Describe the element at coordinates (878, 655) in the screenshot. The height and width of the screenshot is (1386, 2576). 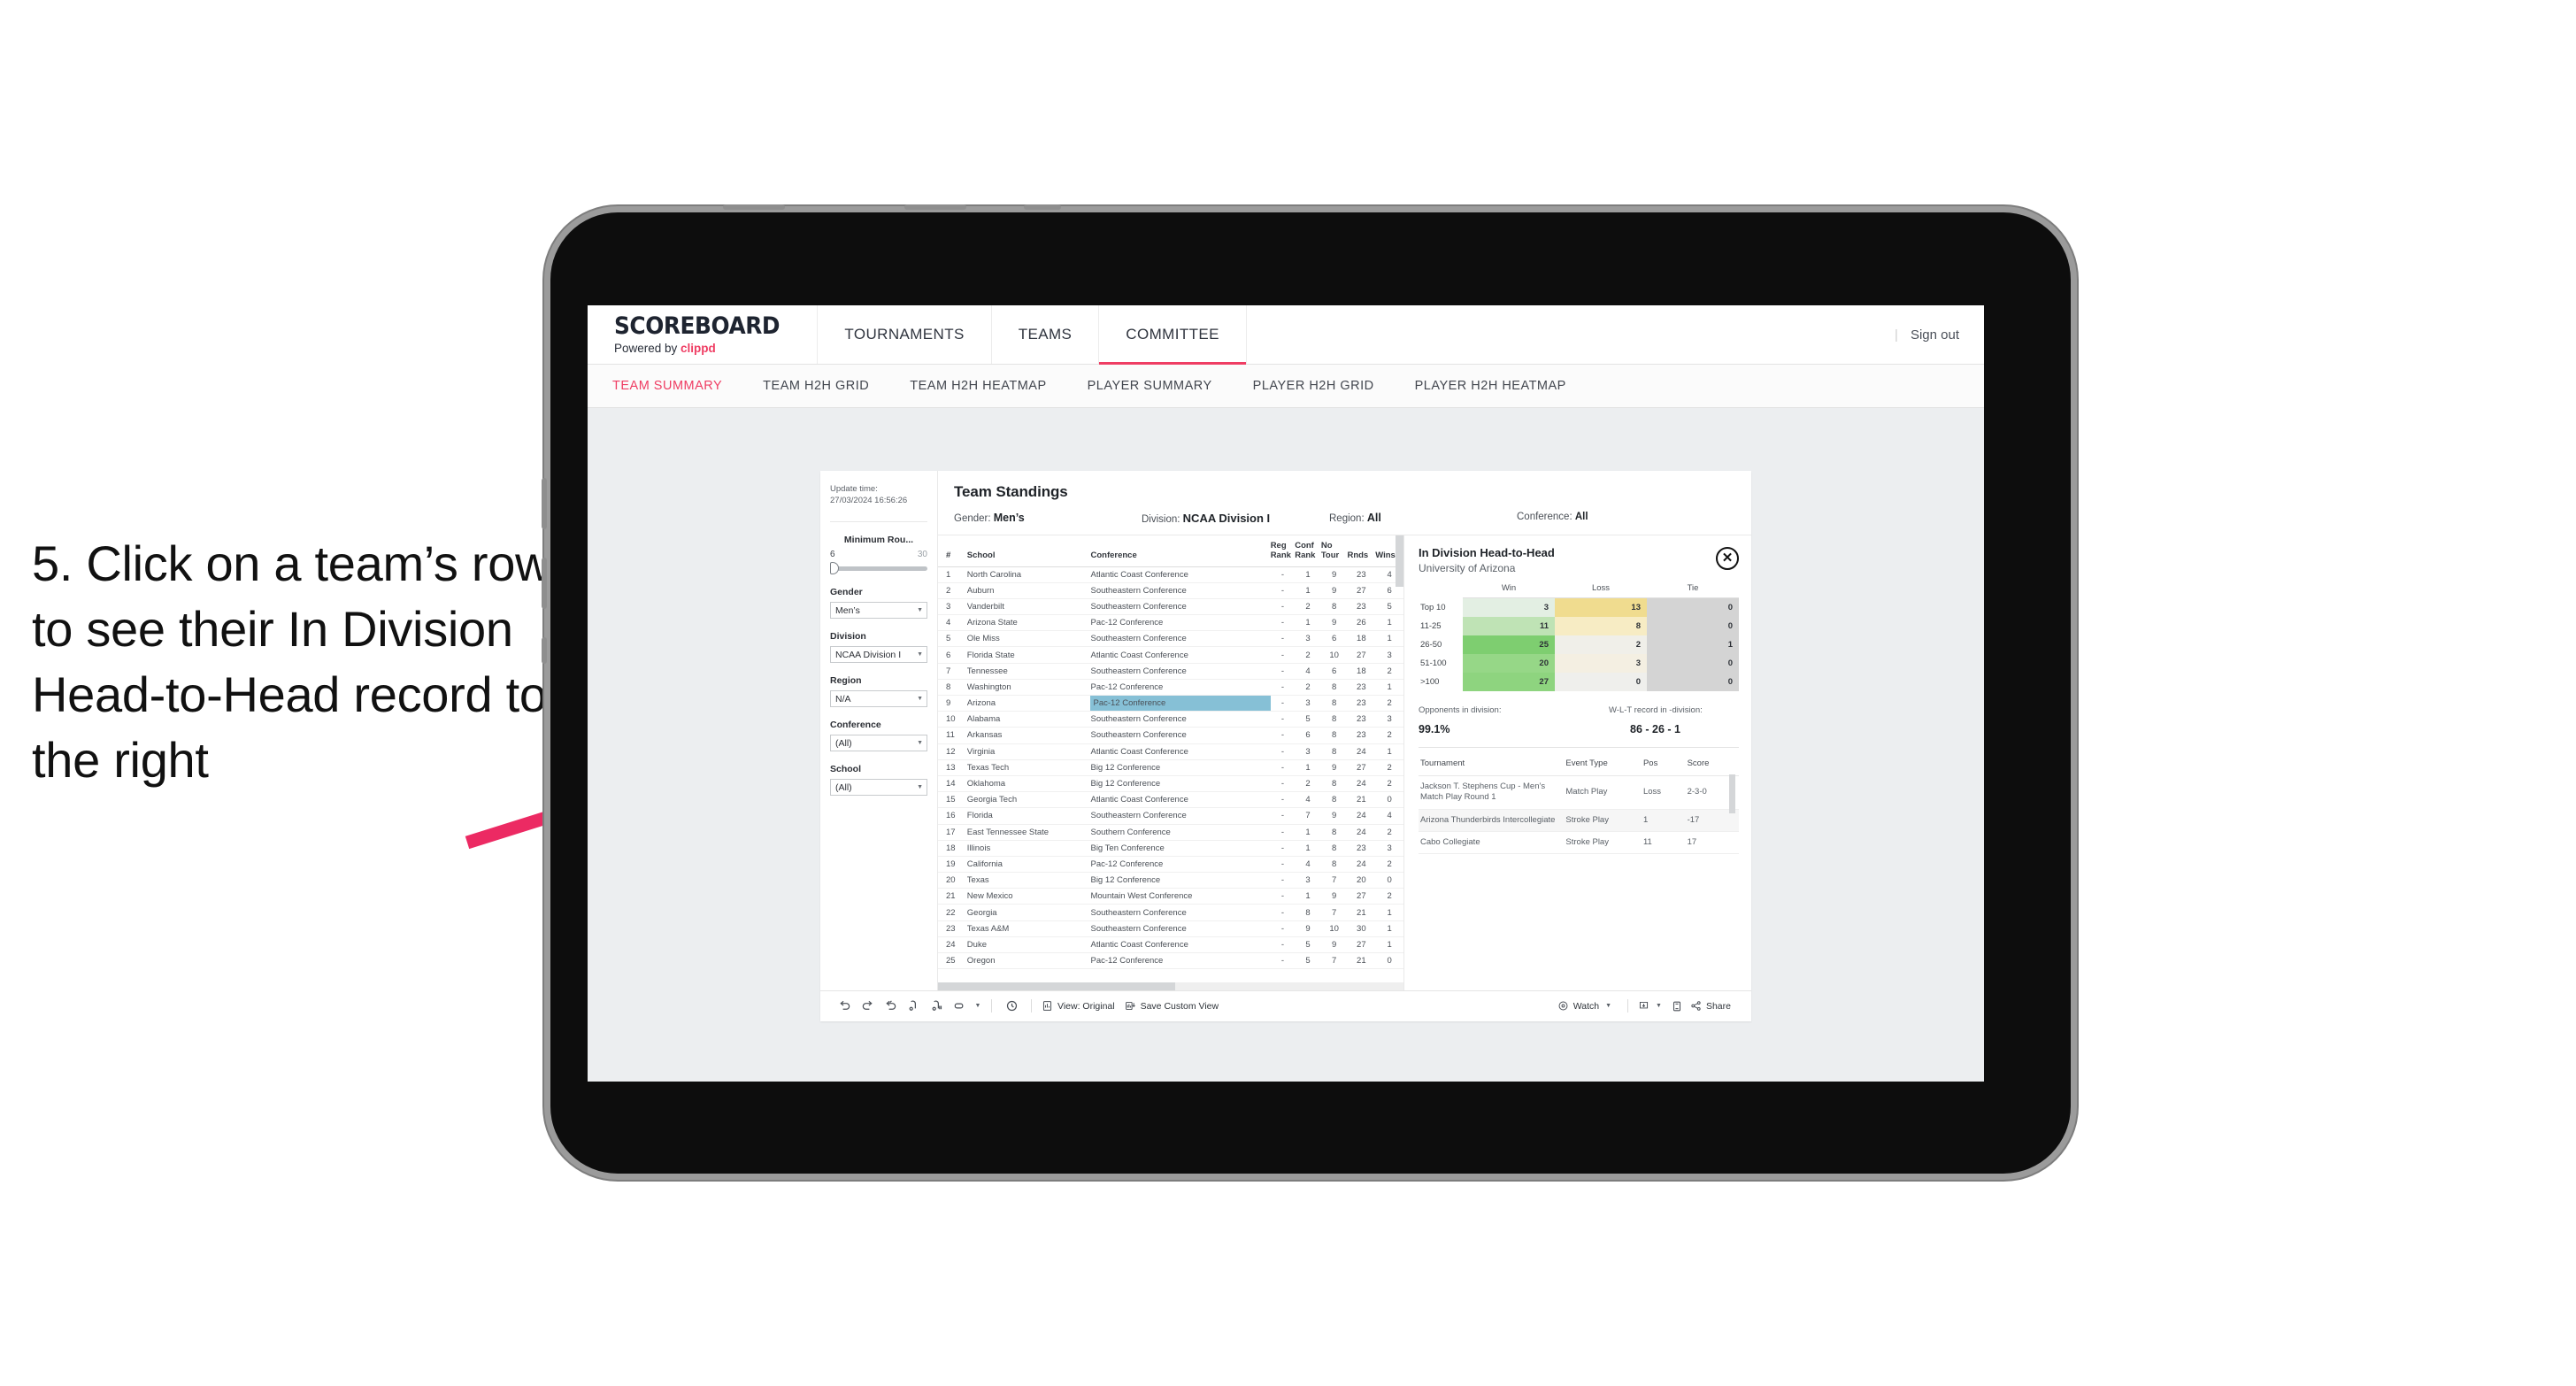
I see `division-select: NCAA Division I ▼` at that location.